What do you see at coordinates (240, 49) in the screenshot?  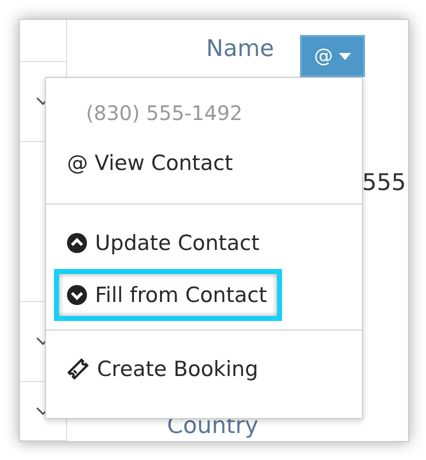 I see `column-header: Name` at bounding box center [240, 49].